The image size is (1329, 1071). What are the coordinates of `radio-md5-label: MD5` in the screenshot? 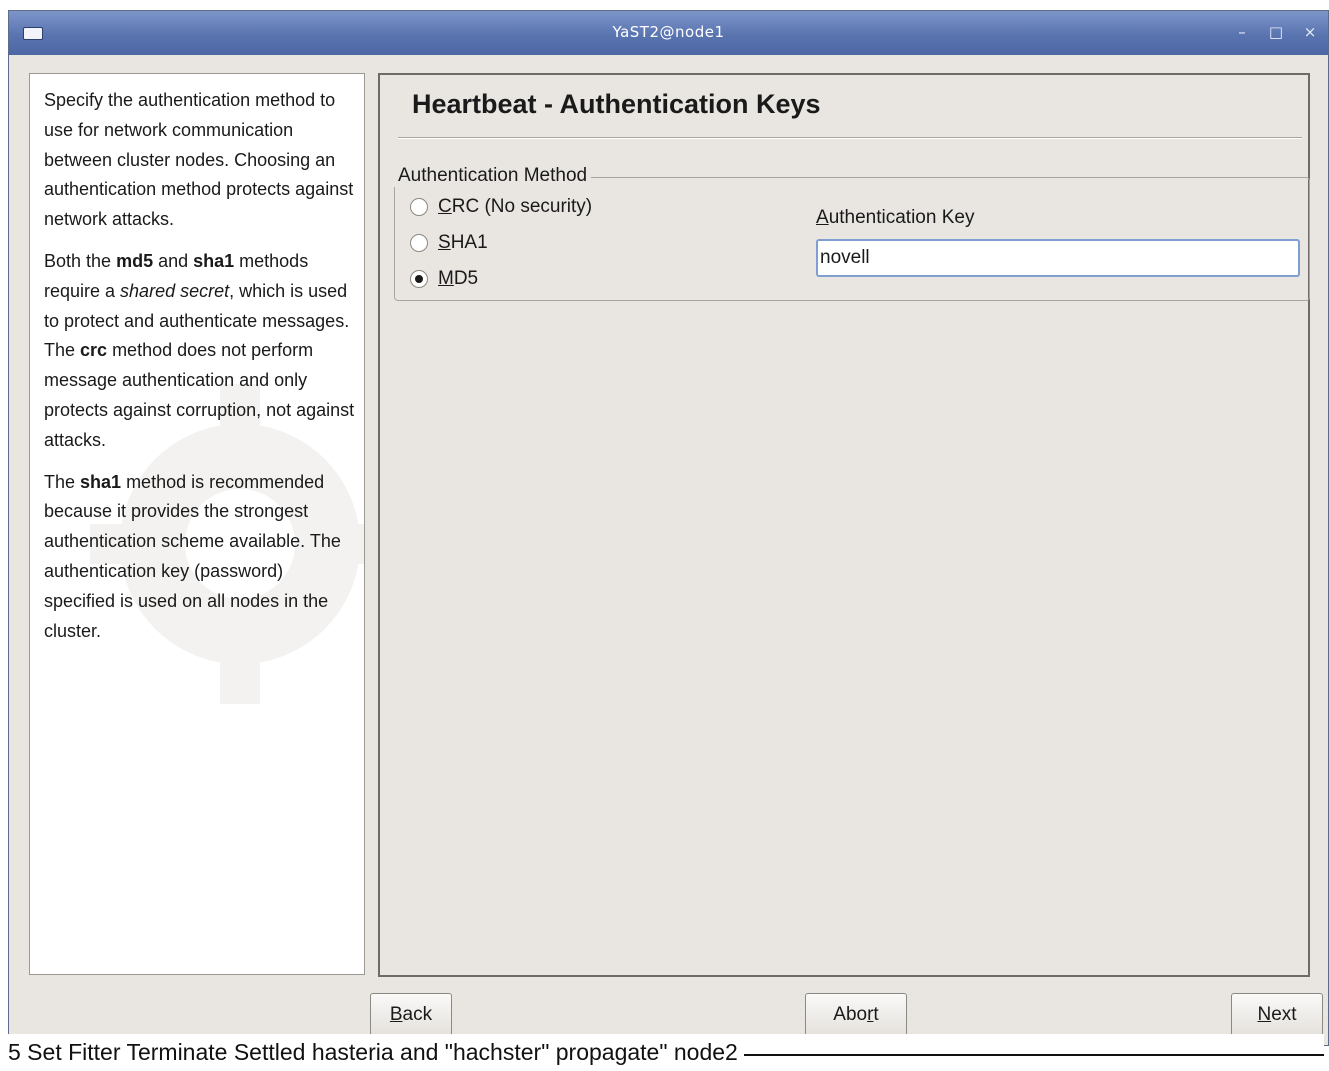 It's located at (458, 279).